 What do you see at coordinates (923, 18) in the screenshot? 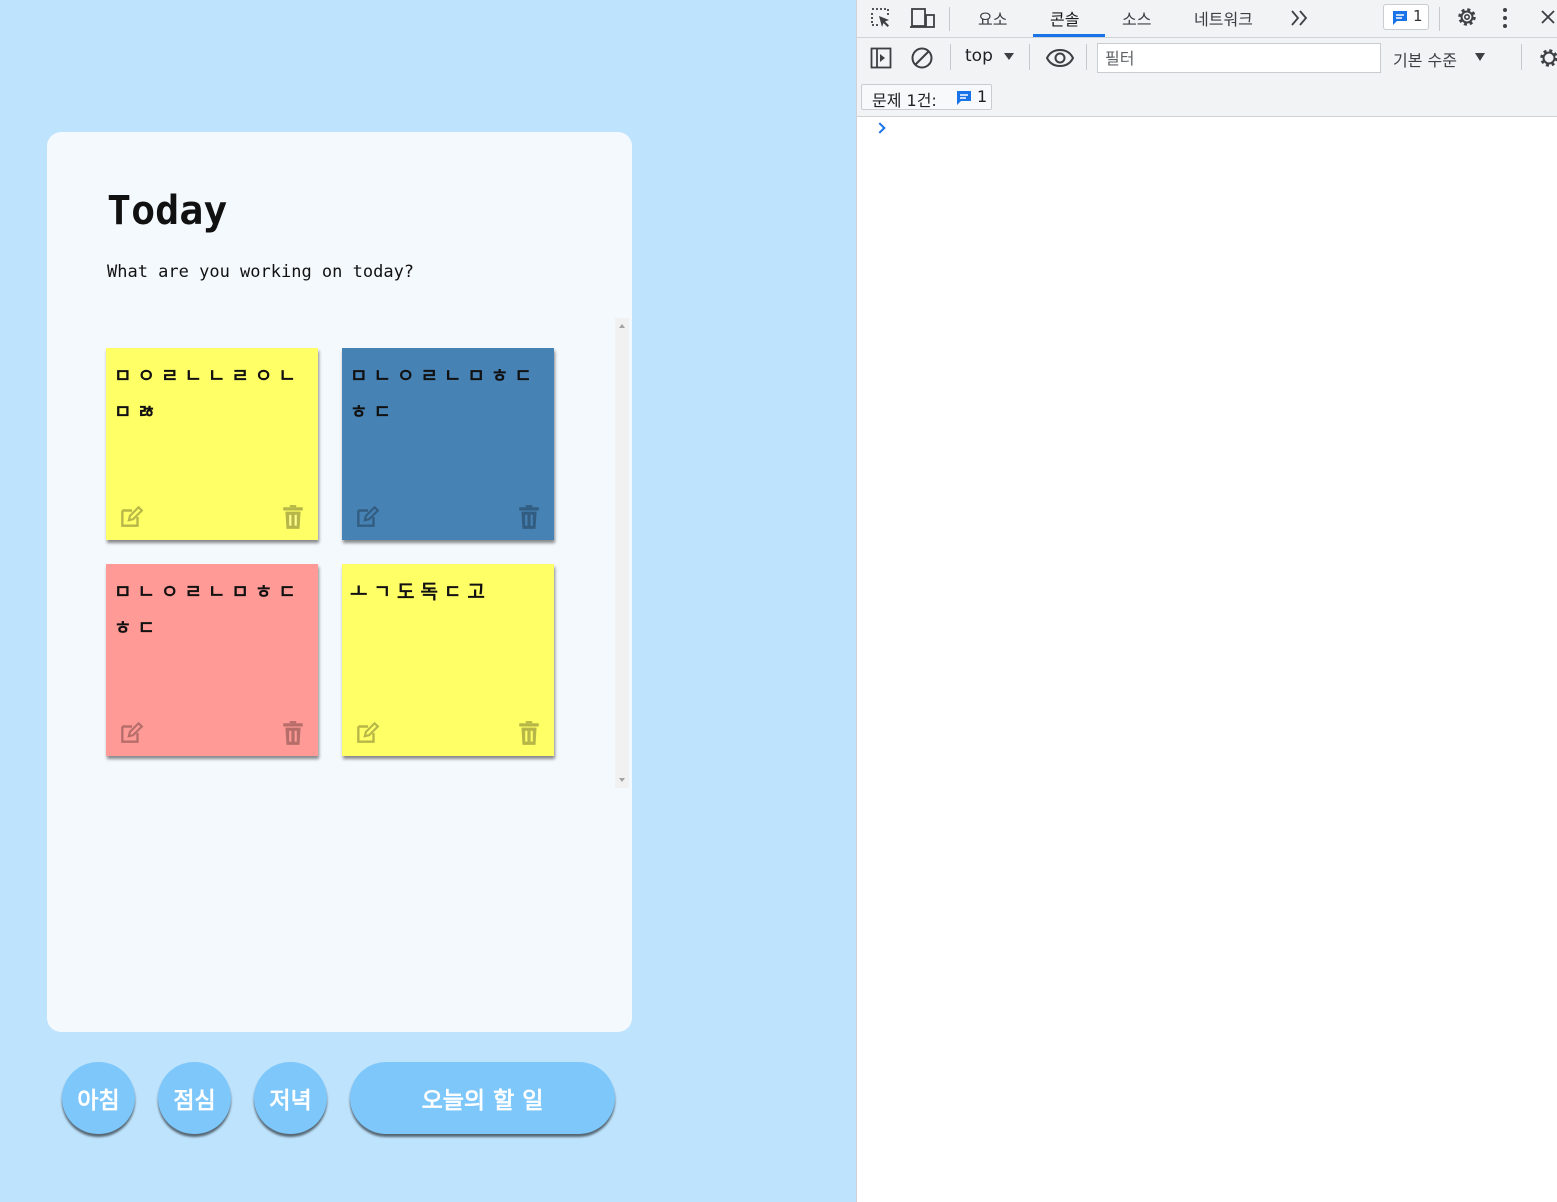
I see `device-toolbar-icon` at bounding box center [923, 18].